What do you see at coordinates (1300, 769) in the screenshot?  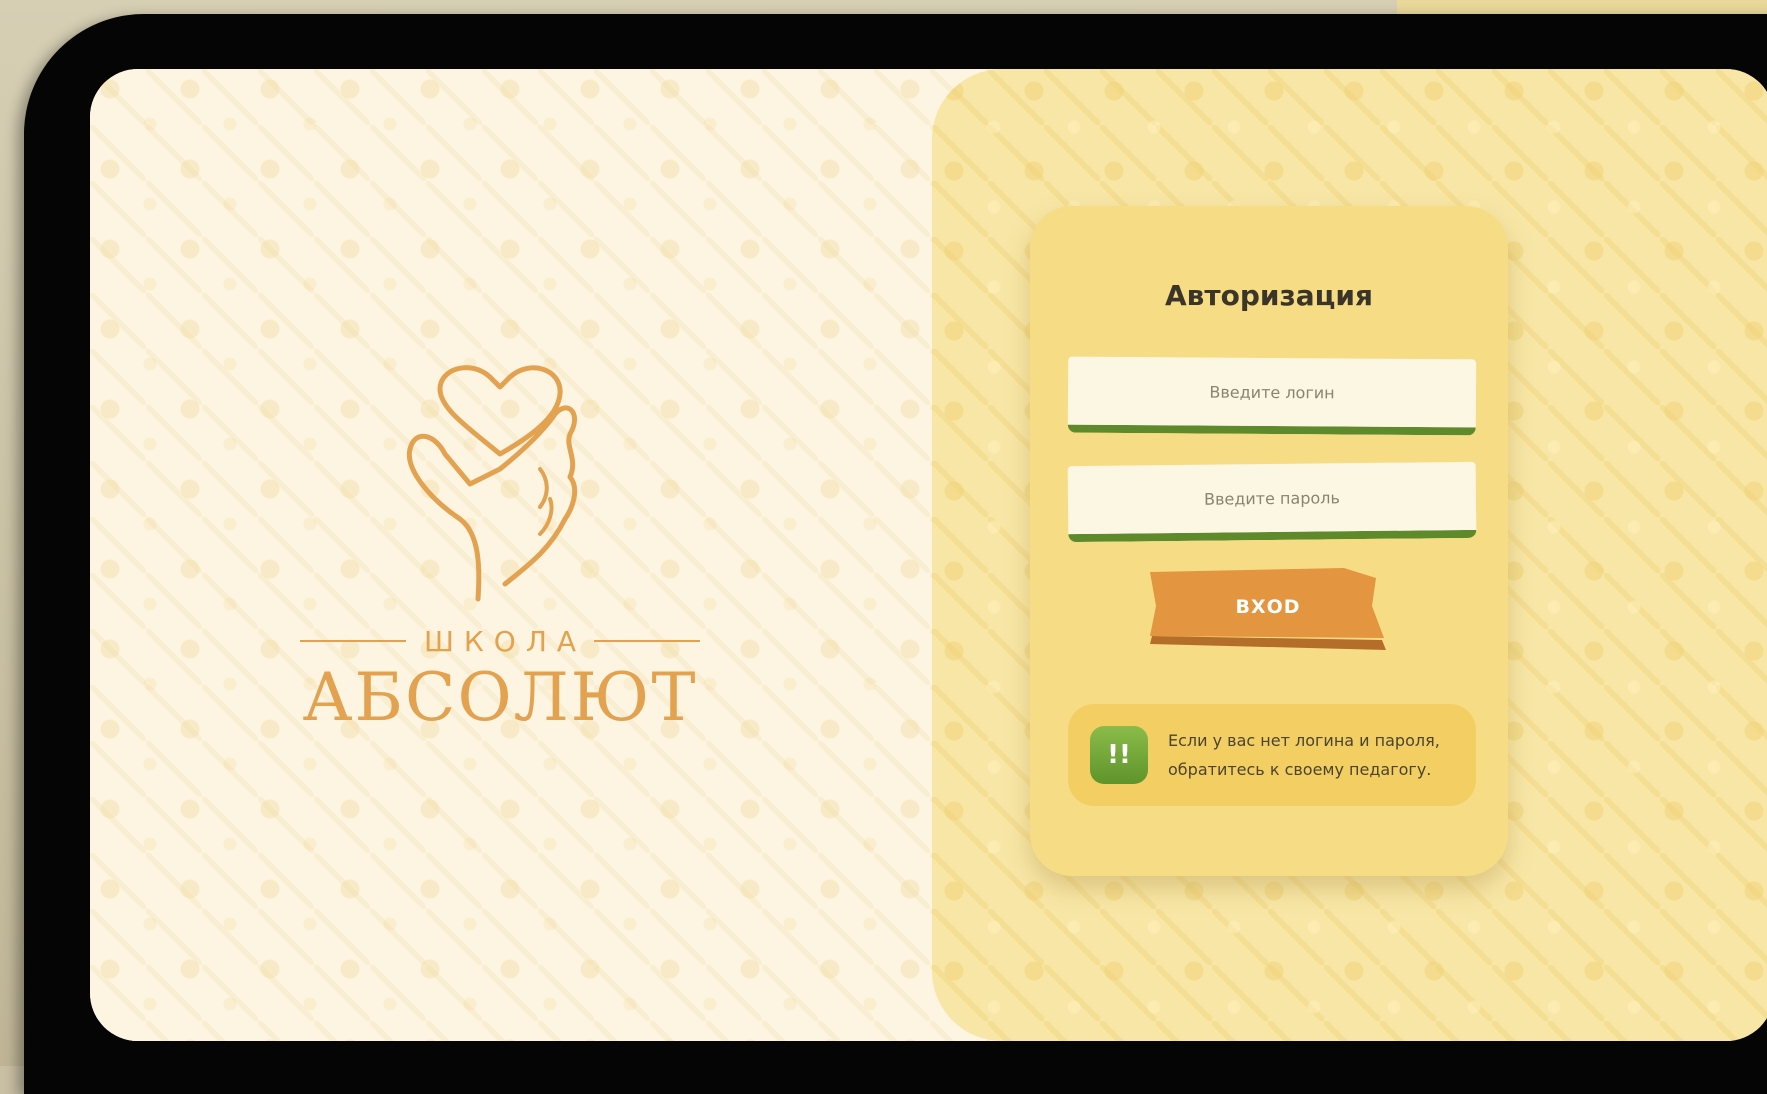 I see `notice-text-line2: обратитесь к своему педагогу.` at bounding box center [1300, 769].